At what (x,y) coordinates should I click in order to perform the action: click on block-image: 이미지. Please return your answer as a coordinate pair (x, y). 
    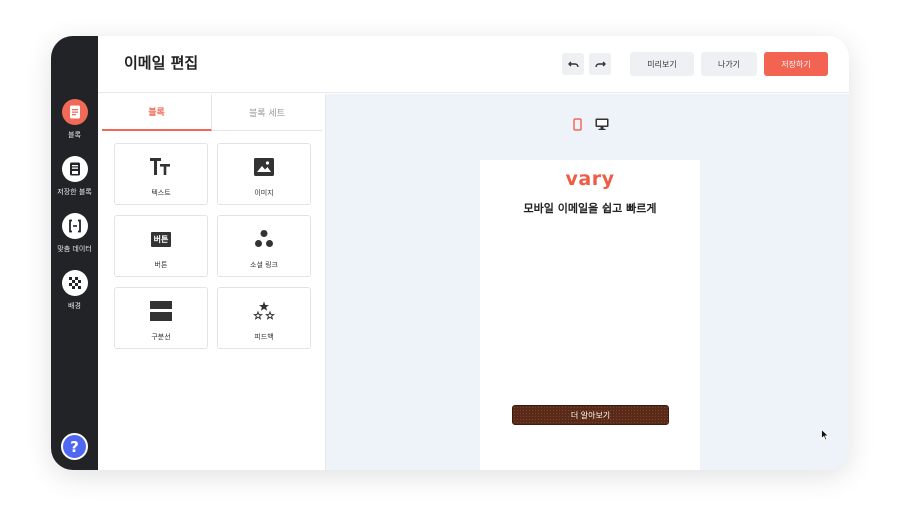
    Looking at the image, I should click on (264, 174).